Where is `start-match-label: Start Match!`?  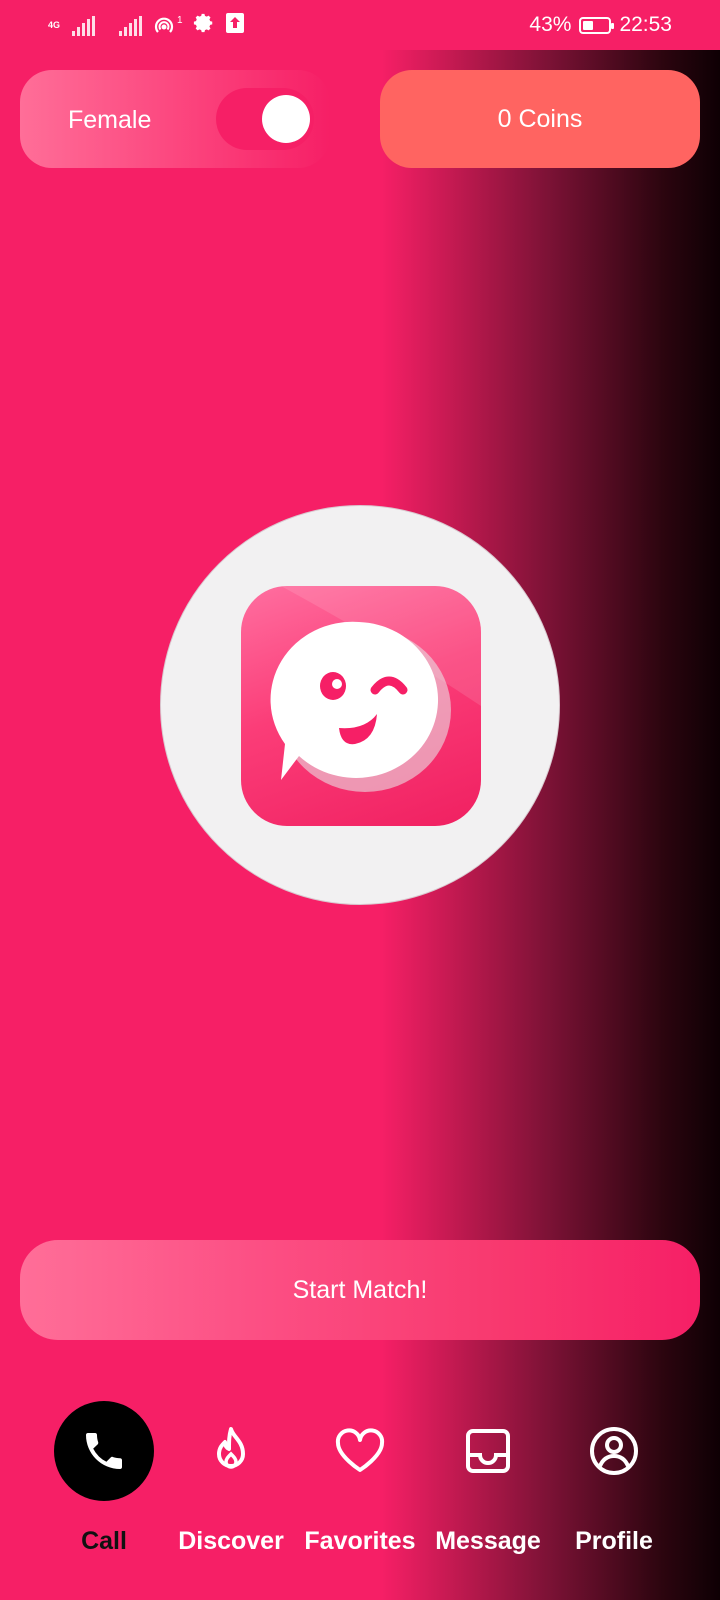 start-match-label: Start Match! is located at coordinates (360, 1289).